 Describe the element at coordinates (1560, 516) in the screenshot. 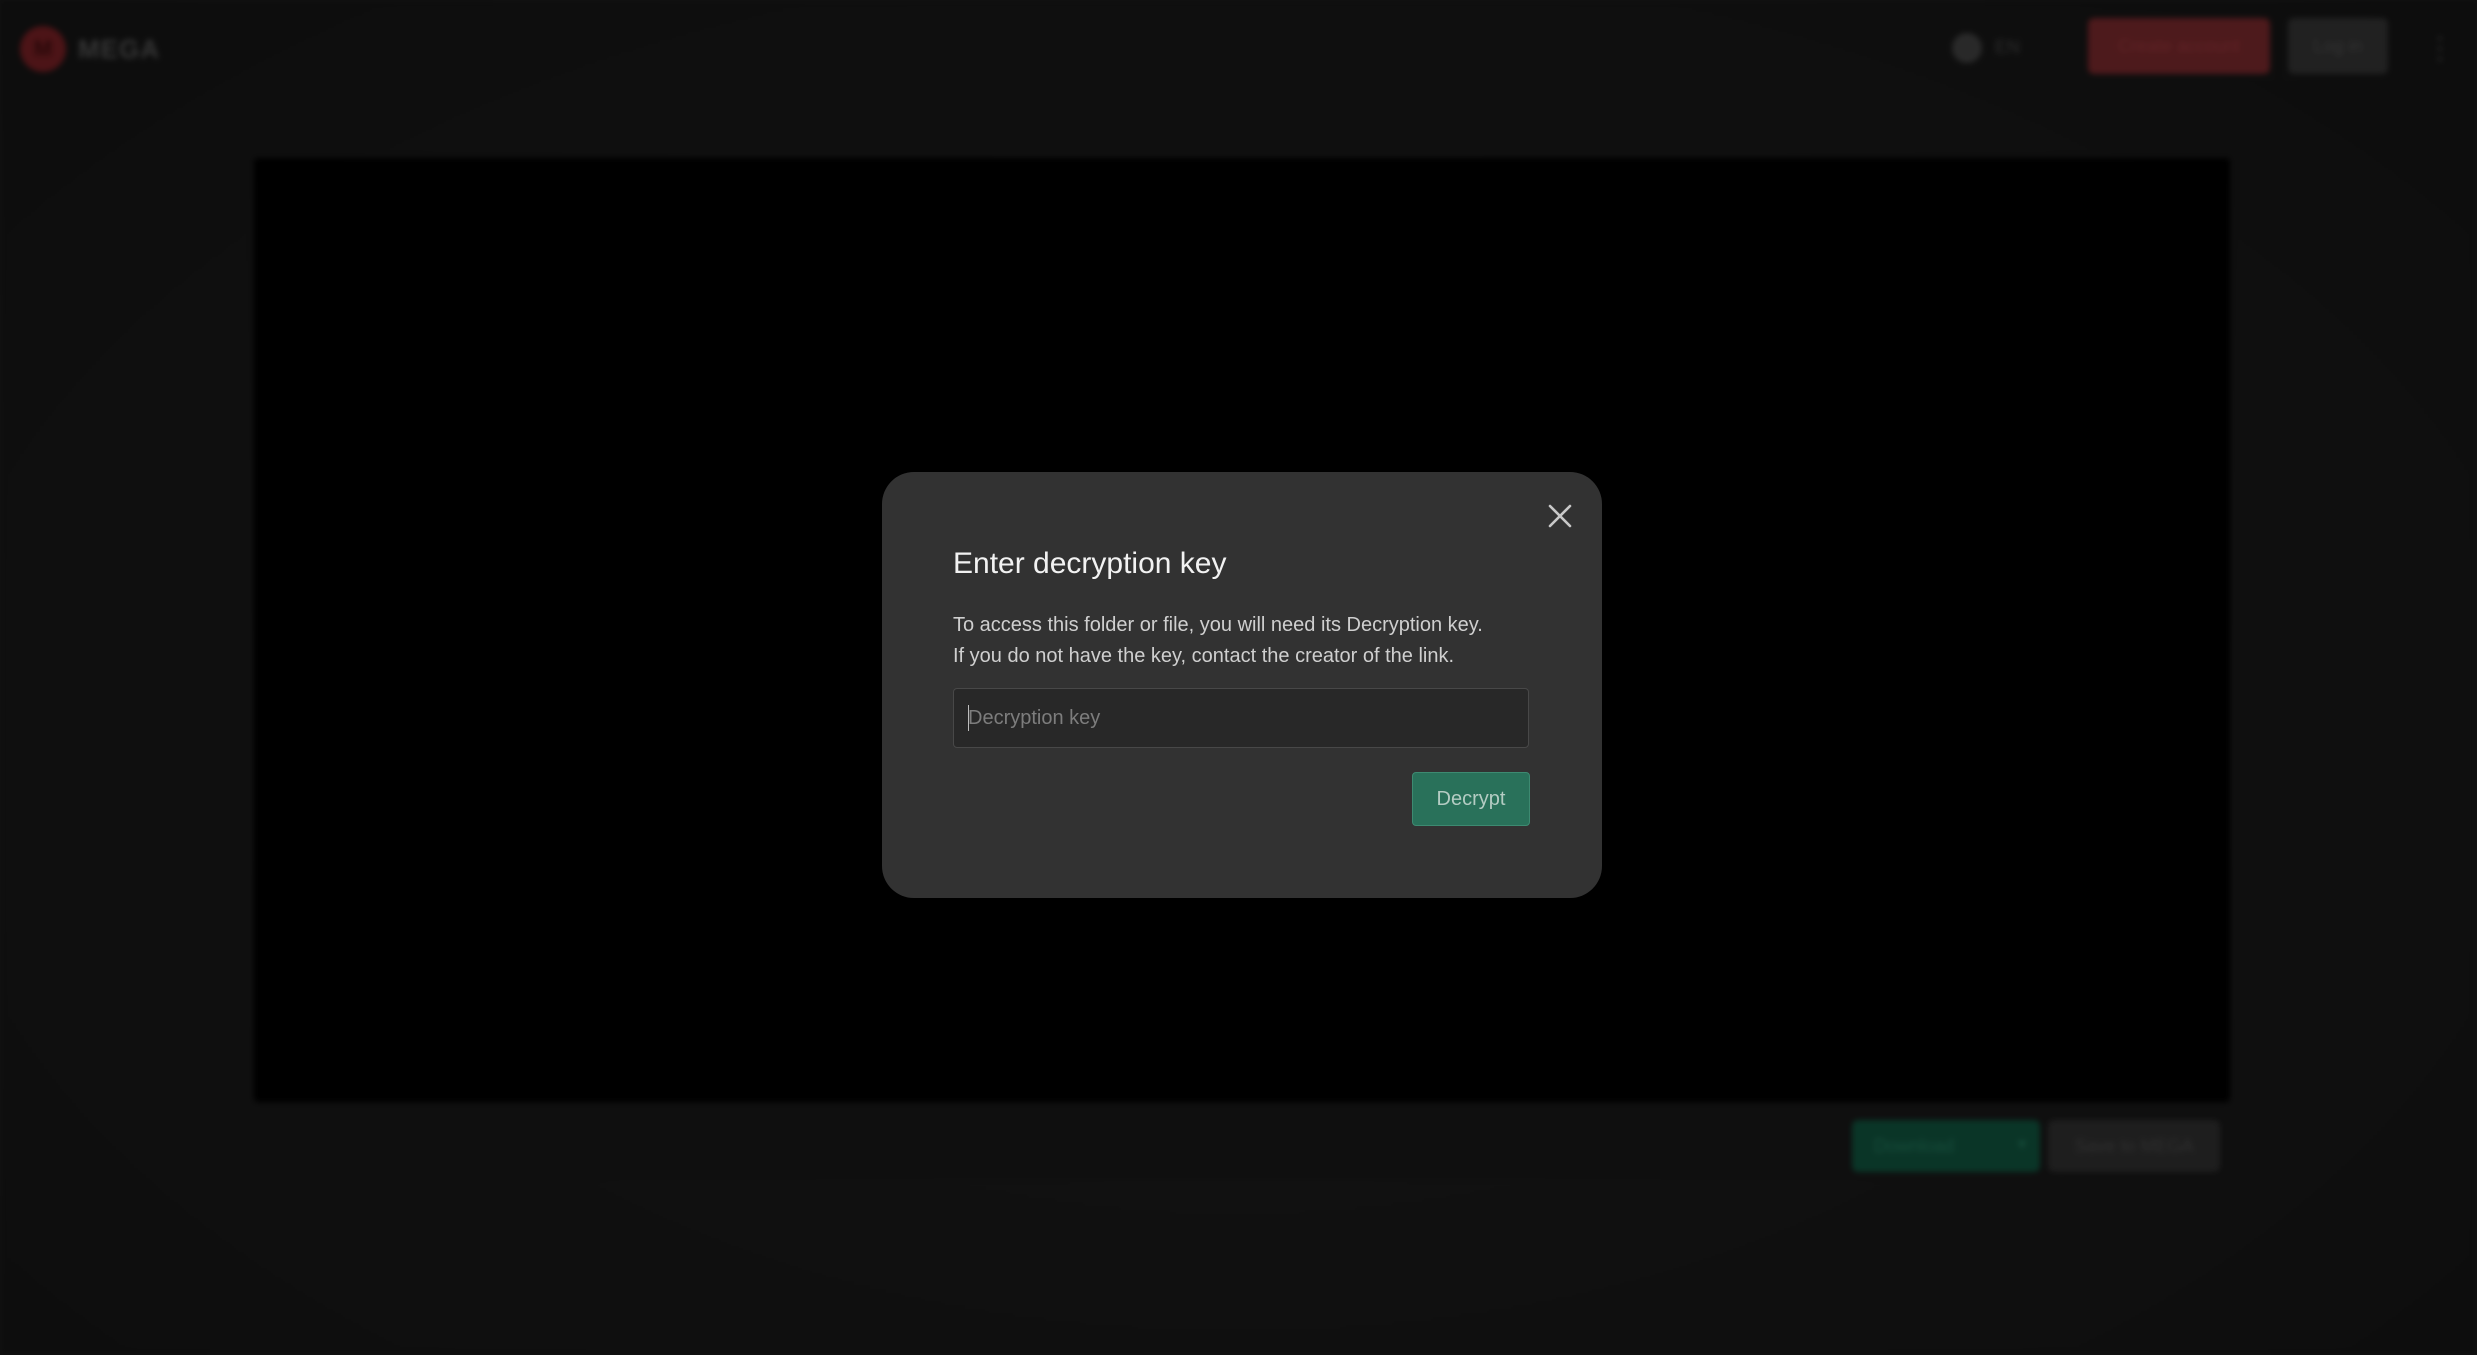

I see `close-icon` at that location.